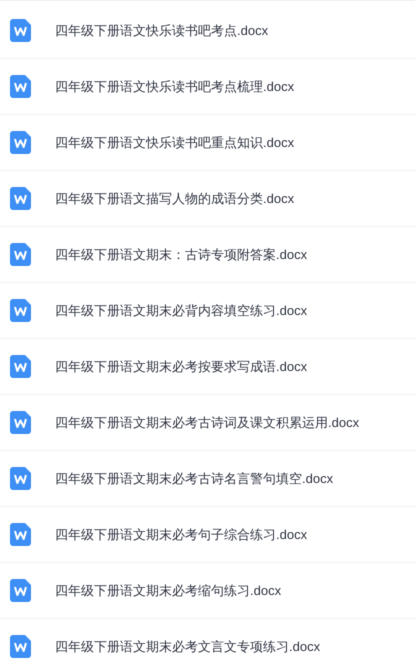  I want to click on file-row: 四年级下册语文快乐读书吧考点梳理.docx, so click(207, 87).